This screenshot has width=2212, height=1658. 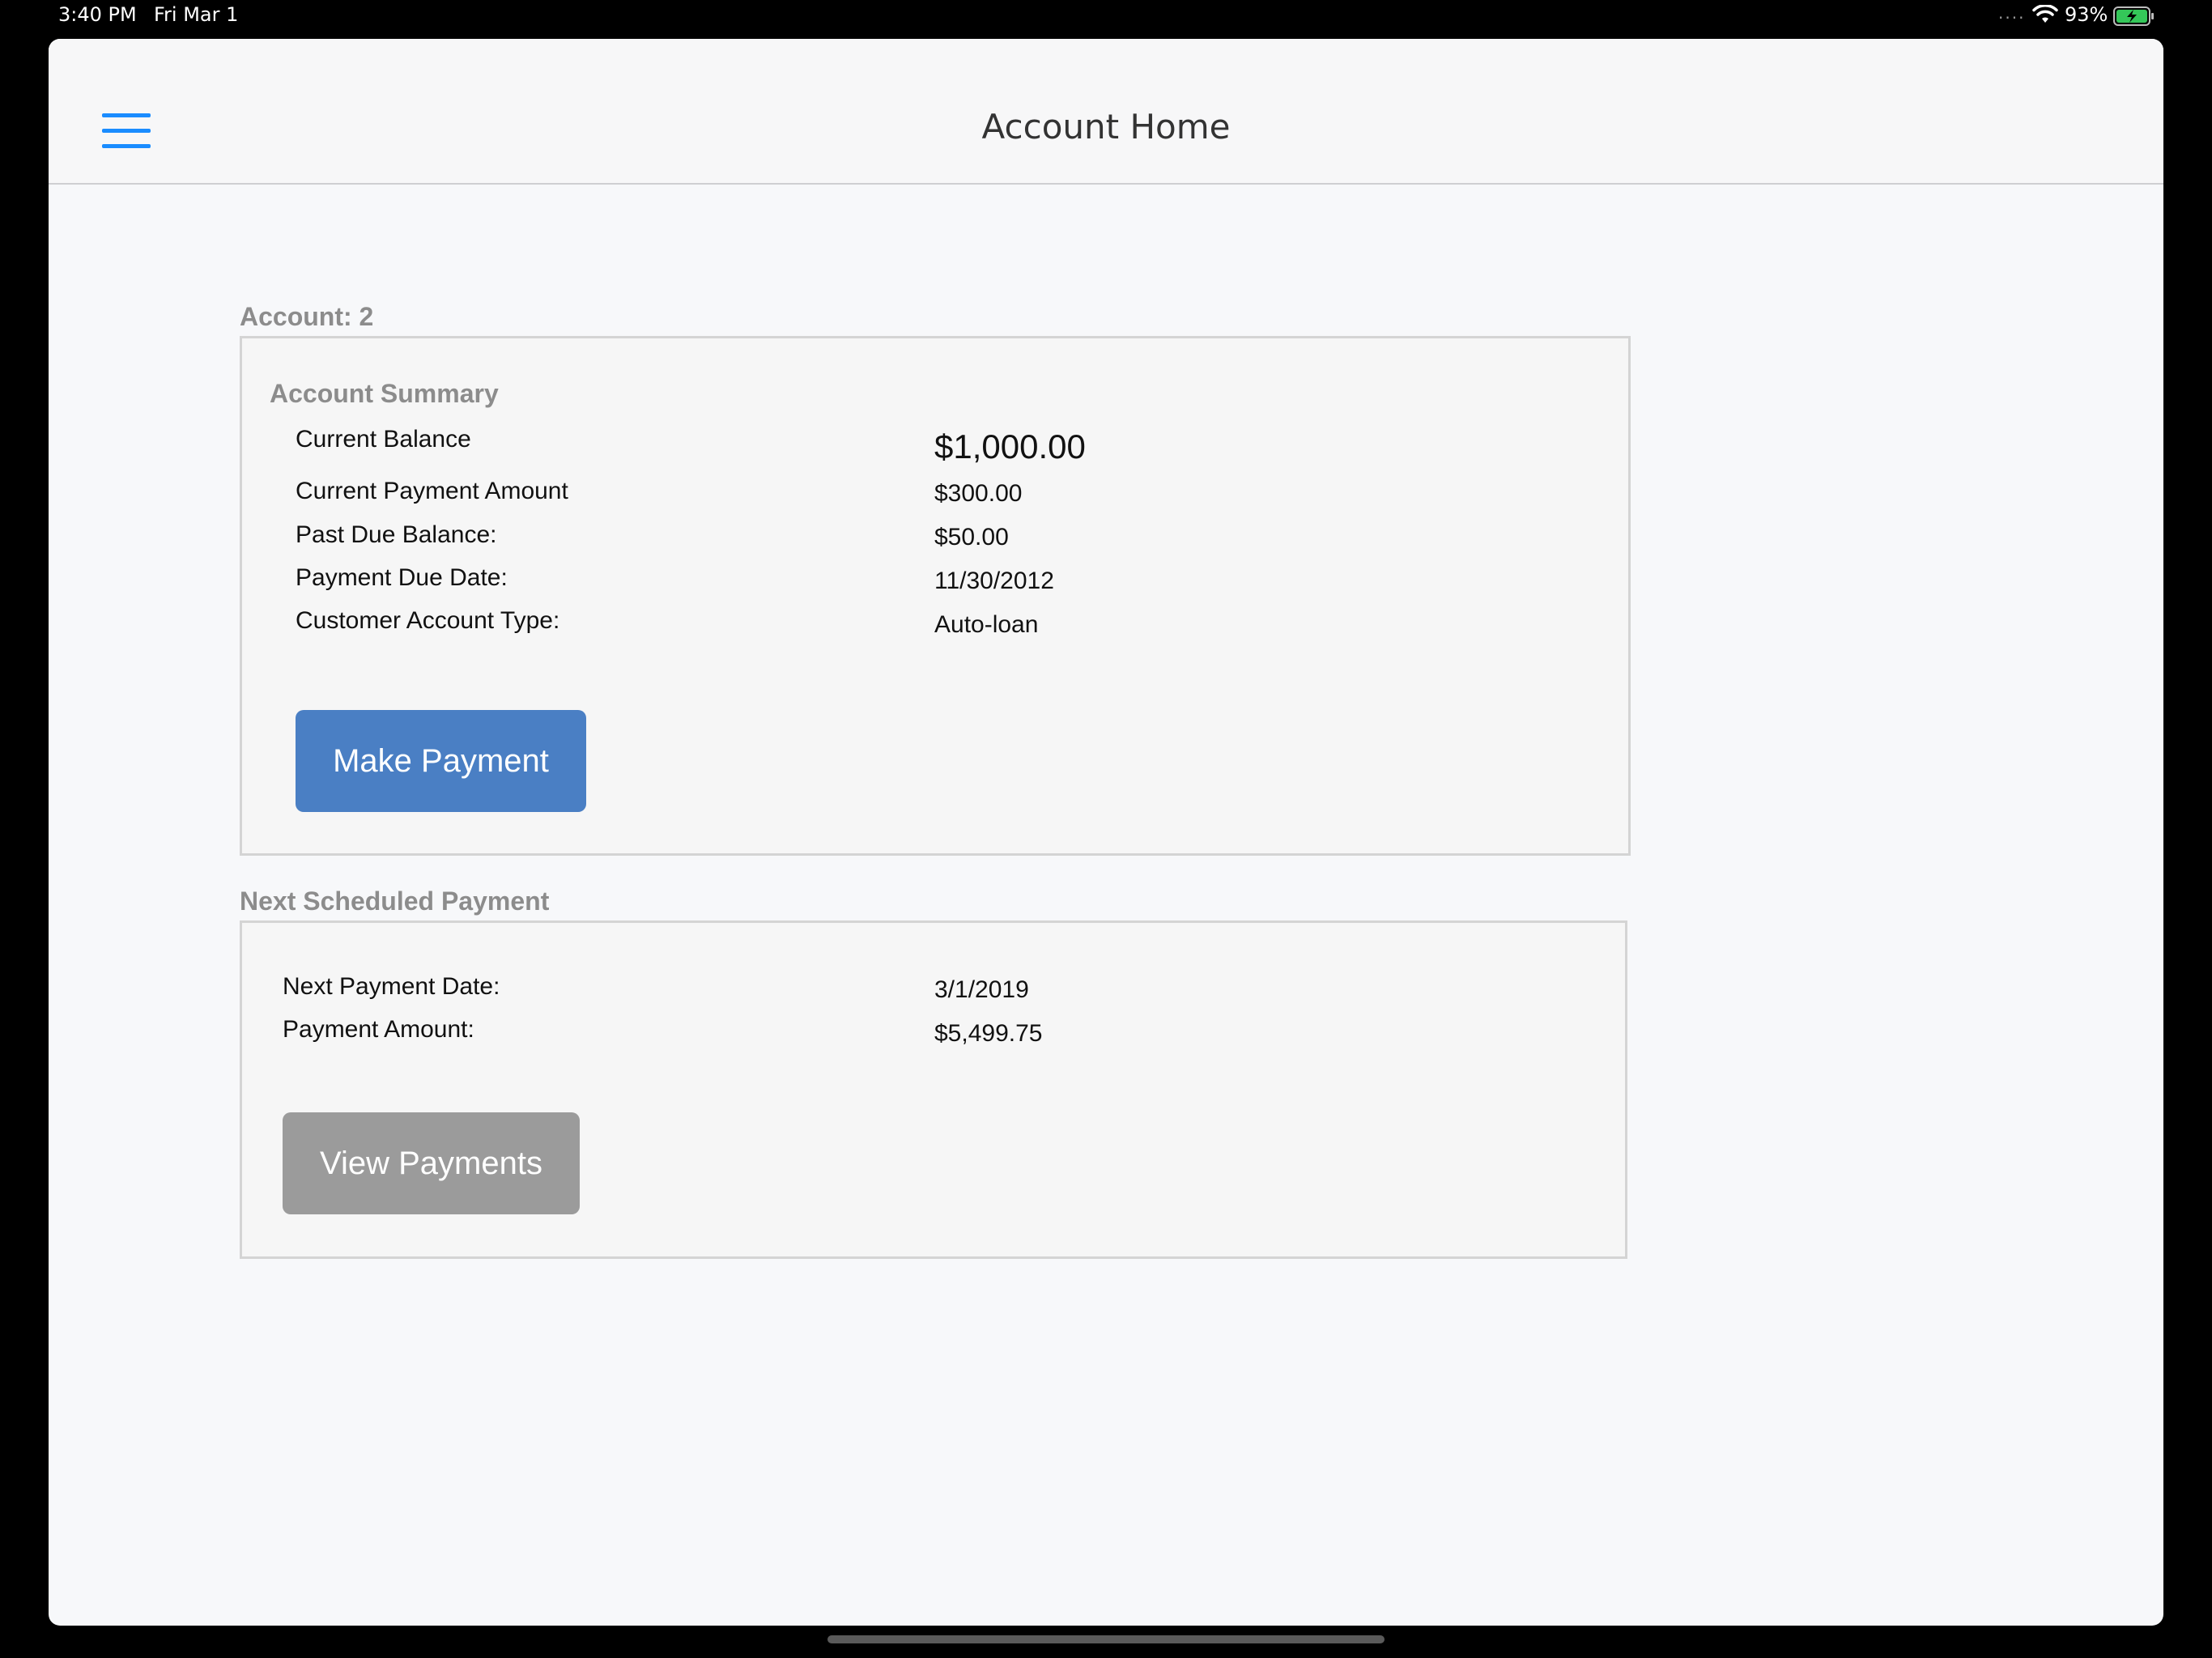 I want to click on home-indicator, so click(x=1106, y=1639).